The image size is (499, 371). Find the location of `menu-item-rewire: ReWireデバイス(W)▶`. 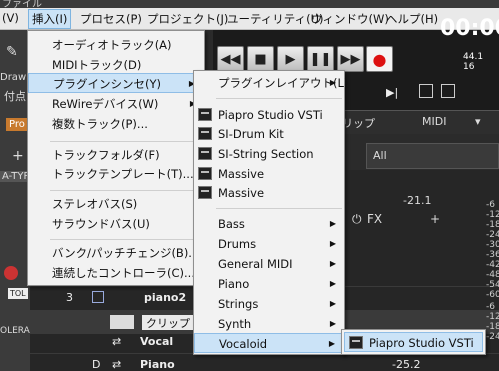

menu-item-rewire: ReWireデバイス(W)▶ is located at coordinates (116, 104).